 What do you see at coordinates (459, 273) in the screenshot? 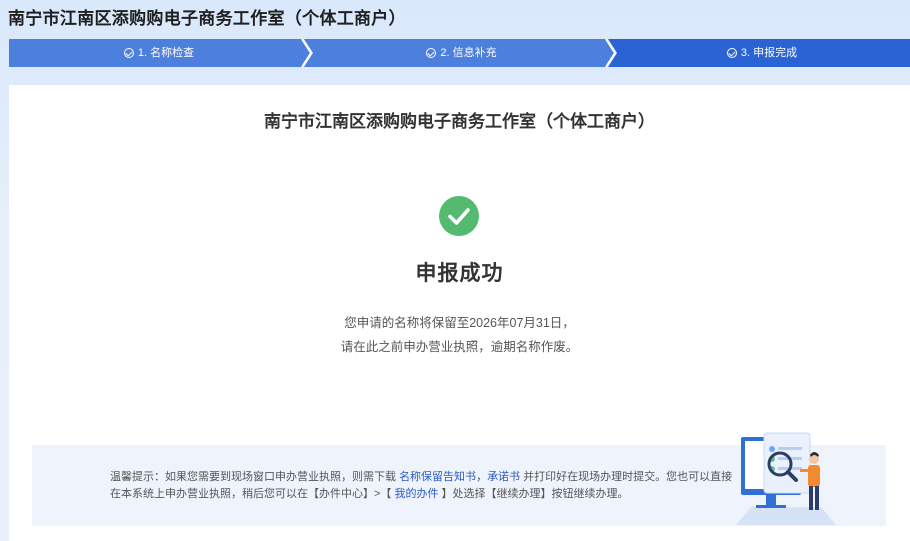
I see `success-title: 申报成功` at bounding box center [459, 273].